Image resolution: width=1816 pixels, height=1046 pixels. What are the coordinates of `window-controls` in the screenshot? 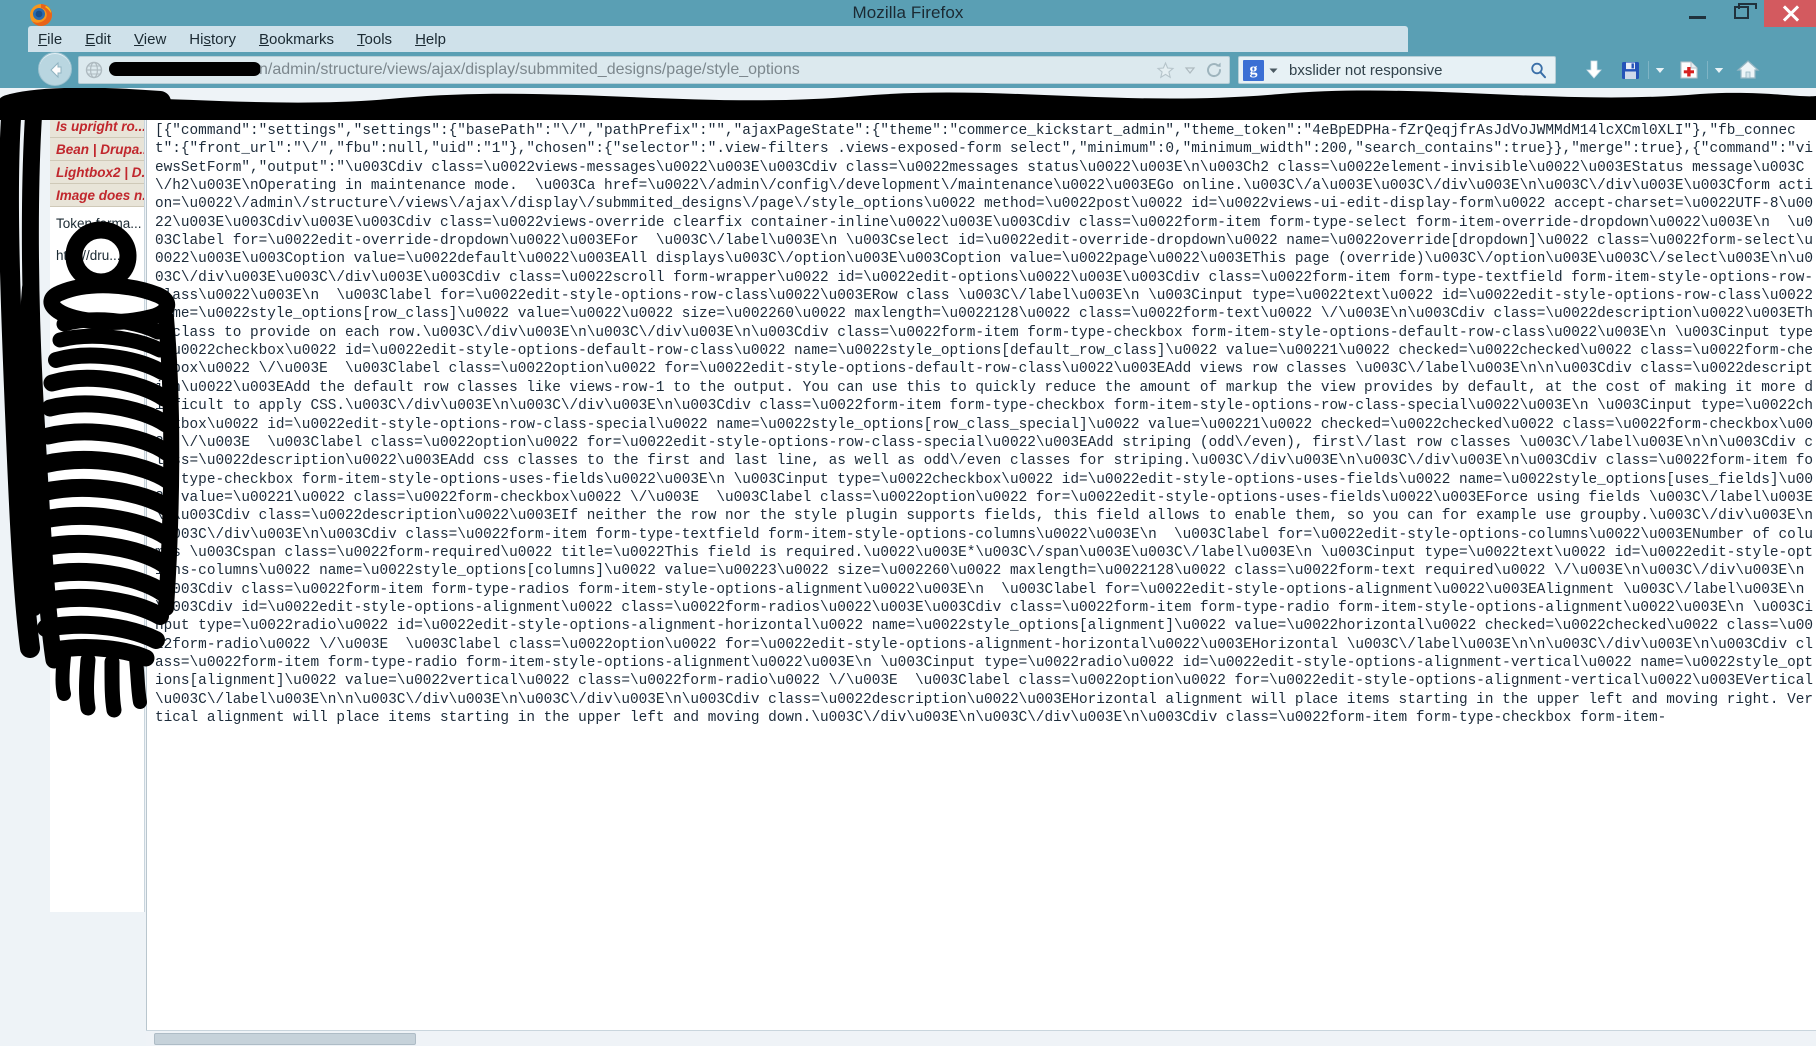 It's located at (1746, 14).